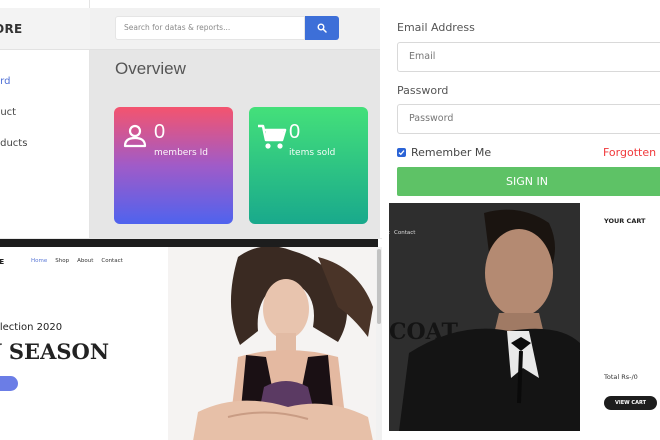  Describe the element at coordinates (150, 68) in the screenshot. I see `page-title: Overview` at that location.